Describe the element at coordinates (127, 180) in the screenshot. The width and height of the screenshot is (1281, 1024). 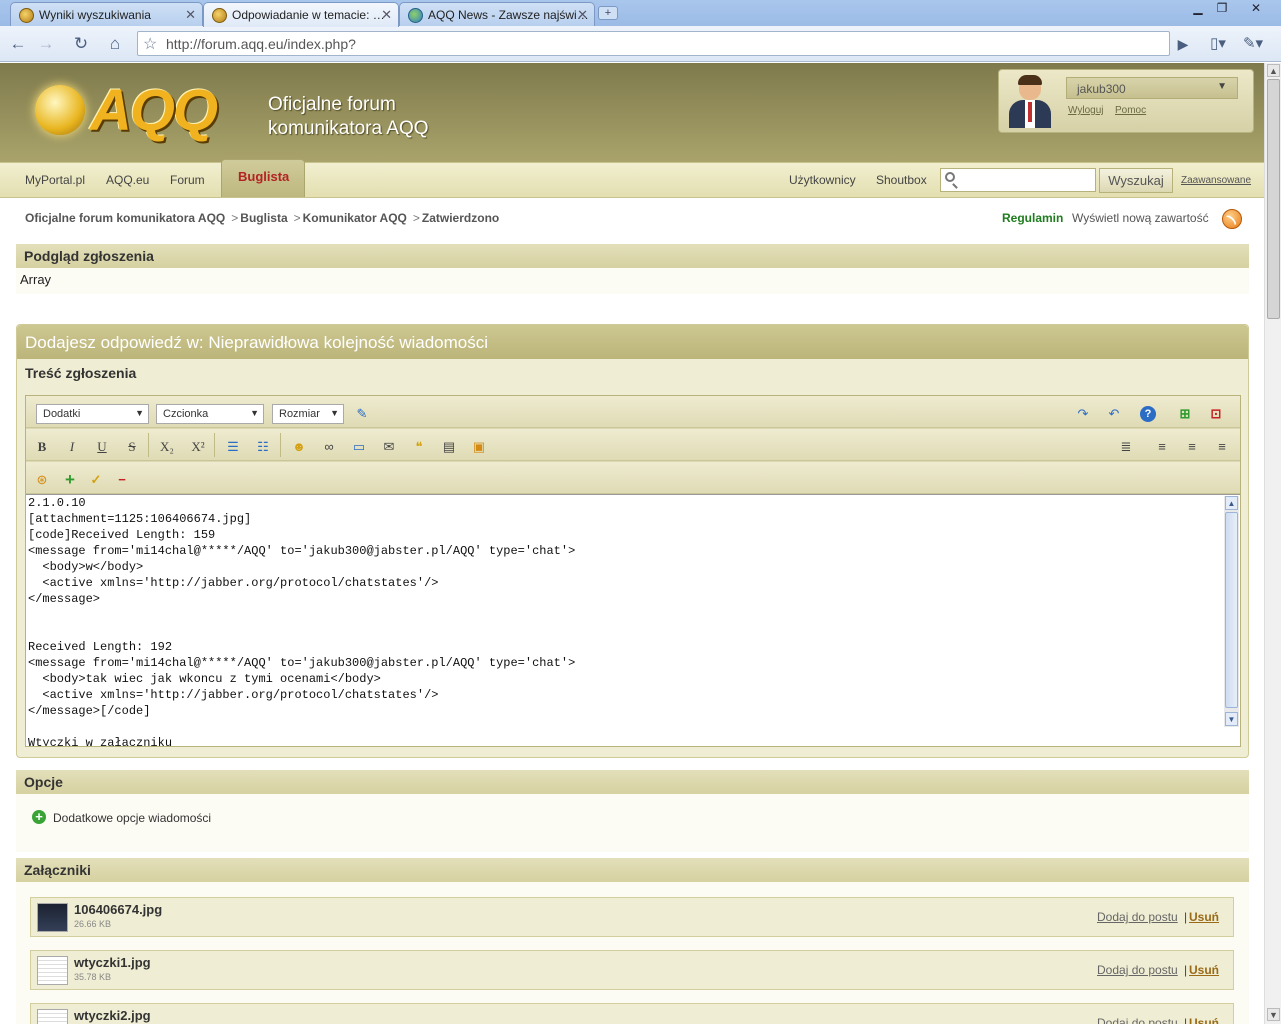
I see `nav-aqq-eu: AQQ.eu` at that location.